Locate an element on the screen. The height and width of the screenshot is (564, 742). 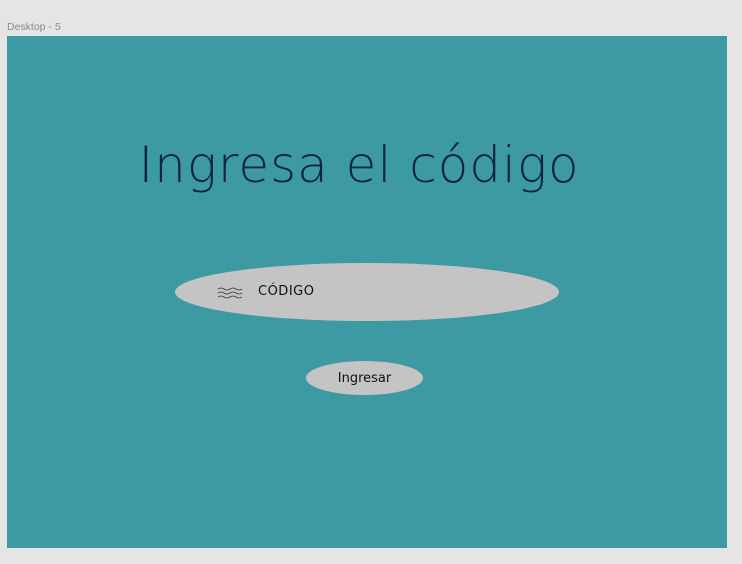
wavy-lines-icon is located at coordinates (231, 292).